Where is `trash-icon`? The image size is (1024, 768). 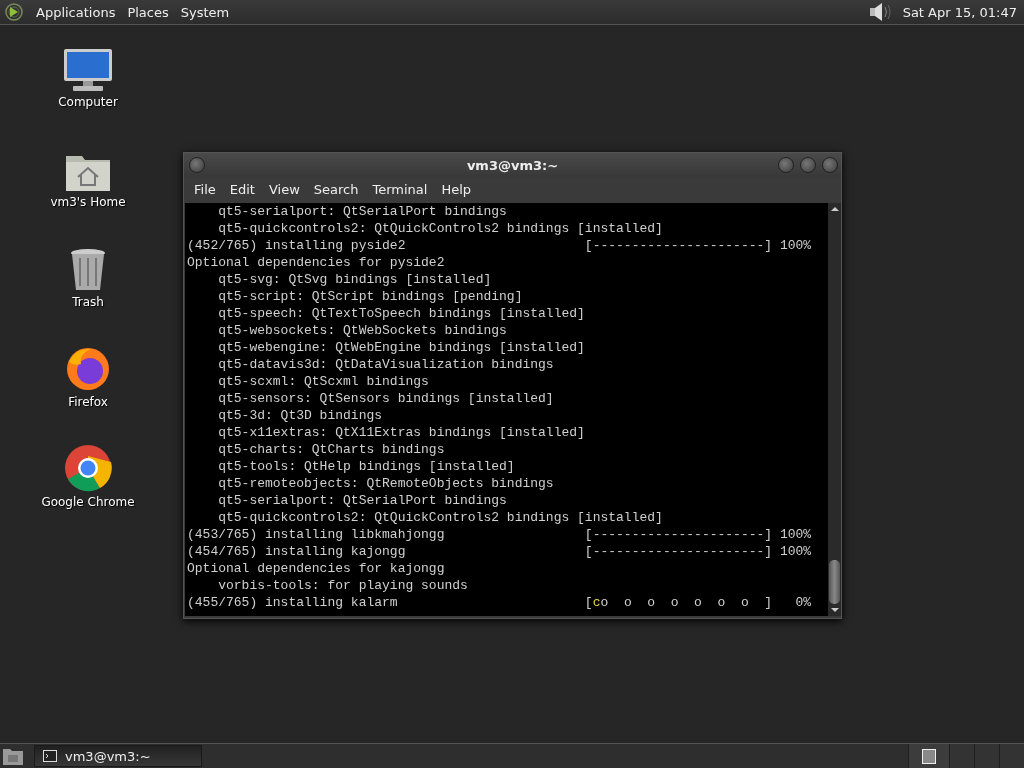 trash-icon is located at coordinates (88, 270).